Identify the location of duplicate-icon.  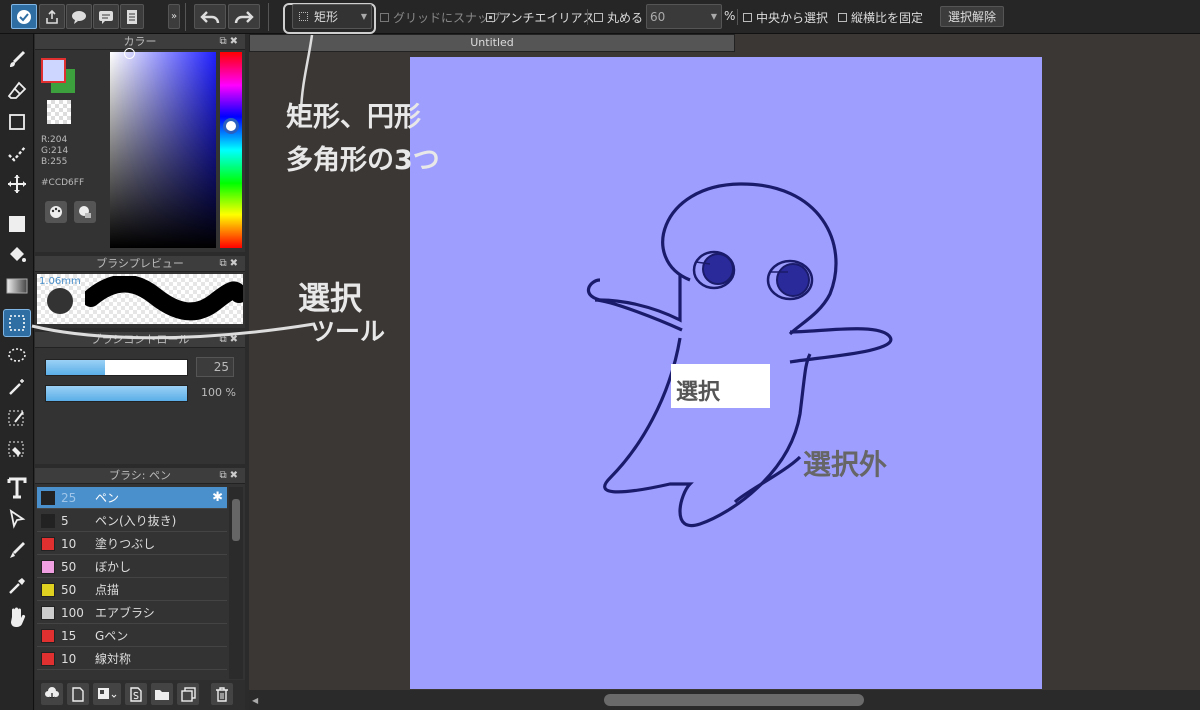
(188, 694).